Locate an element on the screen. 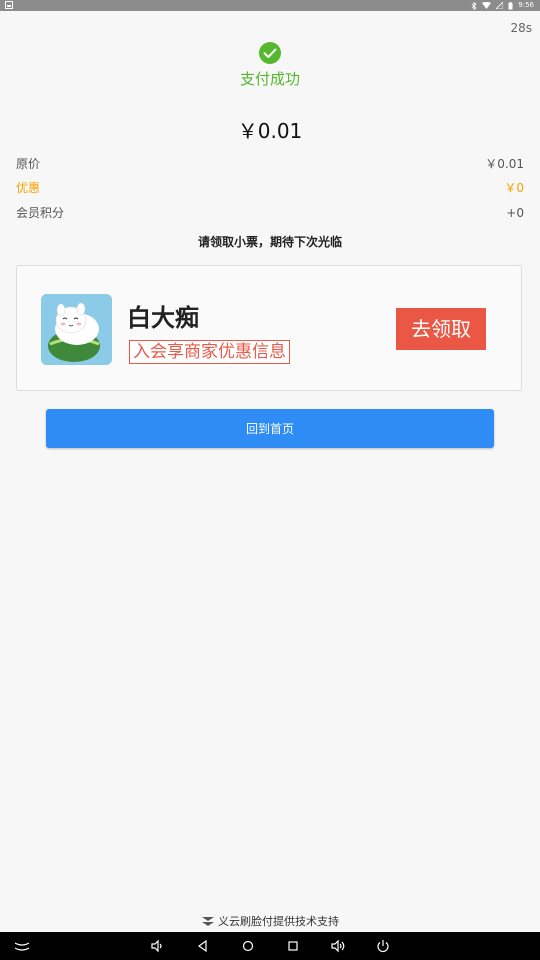 The image size is (540, 960). receipt-notice: 请领取小票，期待下次光临 is located at coordinates (269, 242).